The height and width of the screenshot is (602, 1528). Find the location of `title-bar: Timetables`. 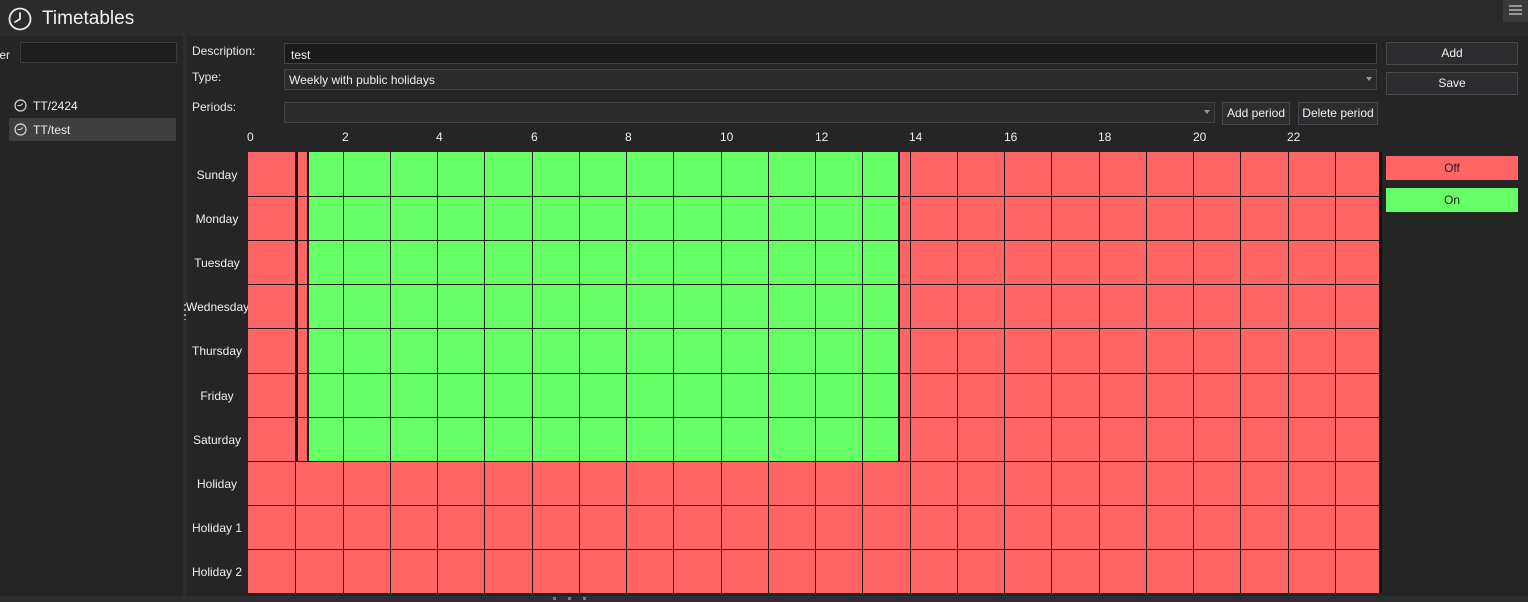

title-bar: Timetables is located at coordinates (764, 18).